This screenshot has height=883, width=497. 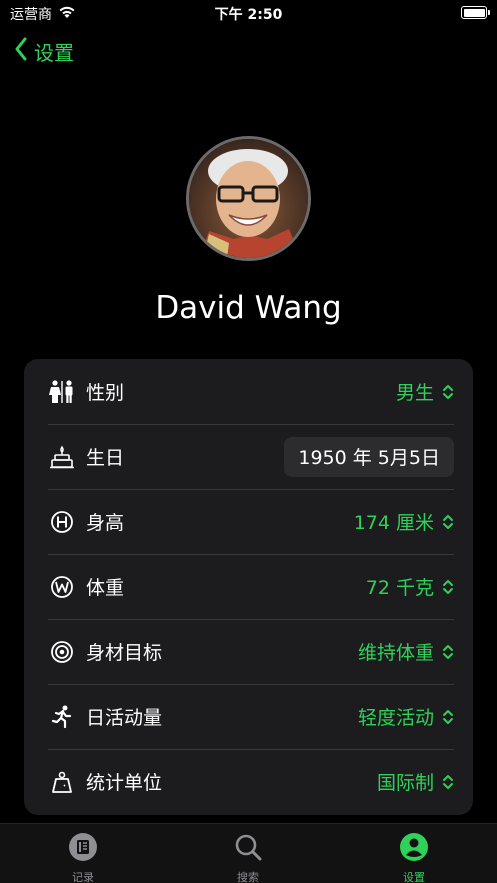 I want to click on tab-search: 搜索, so click(x=248, y=857).